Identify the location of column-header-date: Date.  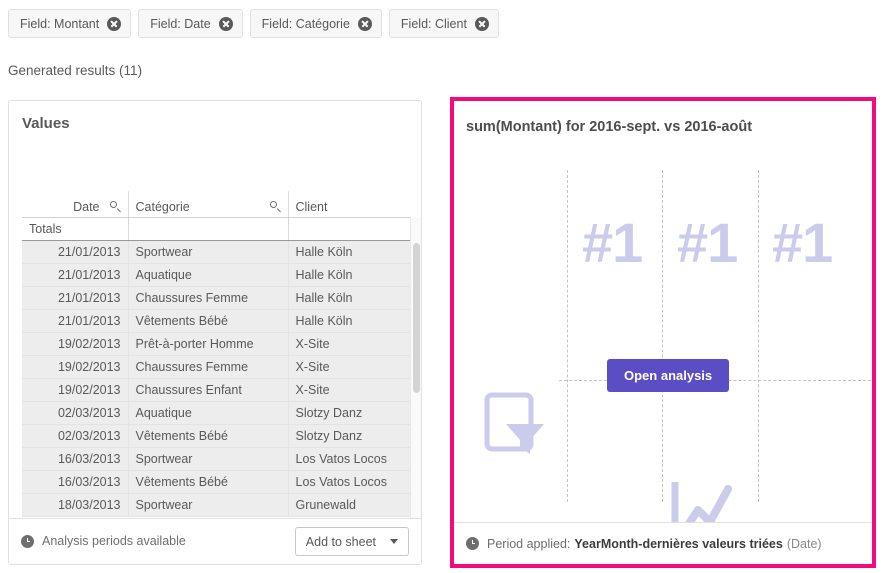
(75, 204).